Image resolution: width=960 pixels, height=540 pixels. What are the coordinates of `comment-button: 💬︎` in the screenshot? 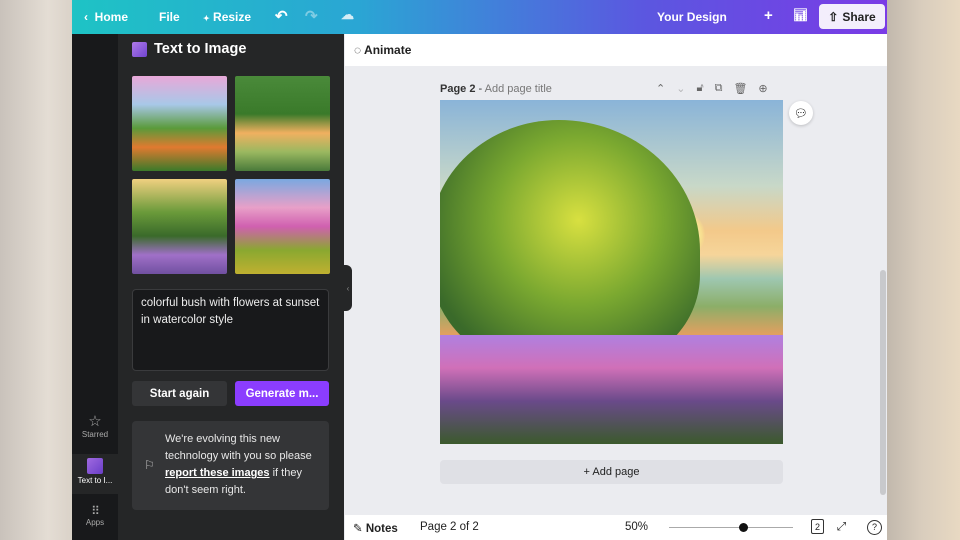 It's located at (801, 113).